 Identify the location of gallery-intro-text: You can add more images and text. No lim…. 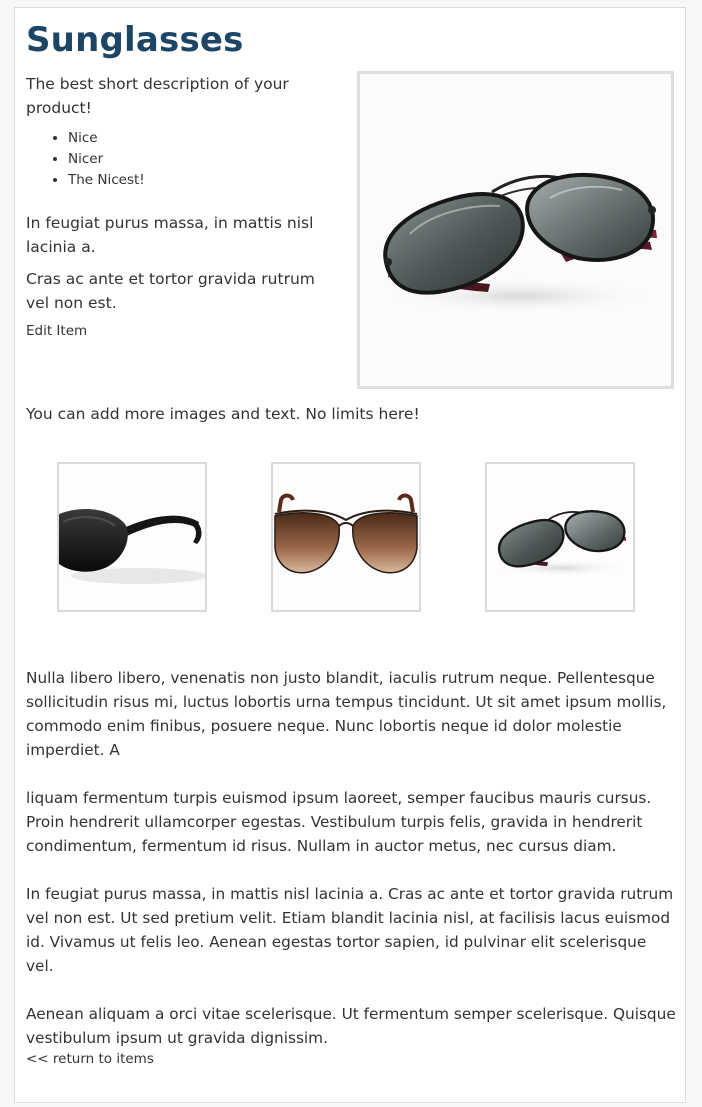
(223, 414).